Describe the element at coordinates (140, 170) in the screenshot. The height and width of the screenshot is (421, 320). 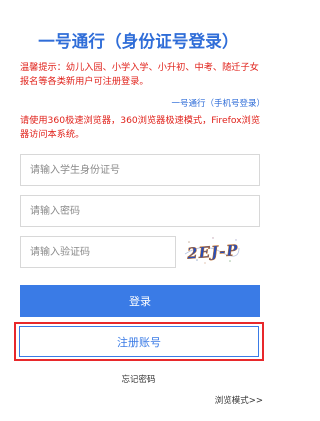
I see `student-id-input` at that location.